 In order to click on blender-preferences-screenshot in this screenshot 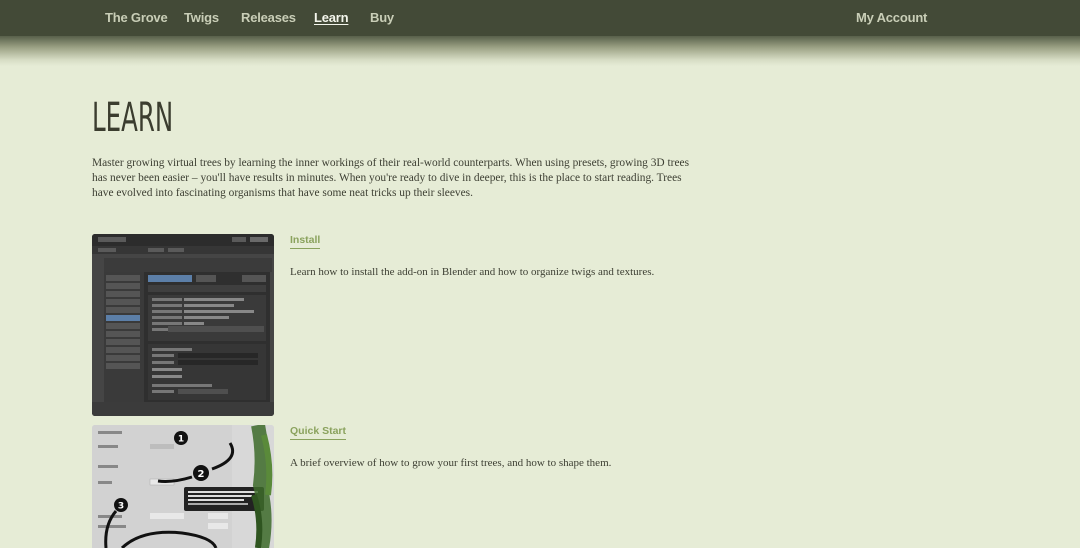, I will do `click(183, 325)`.